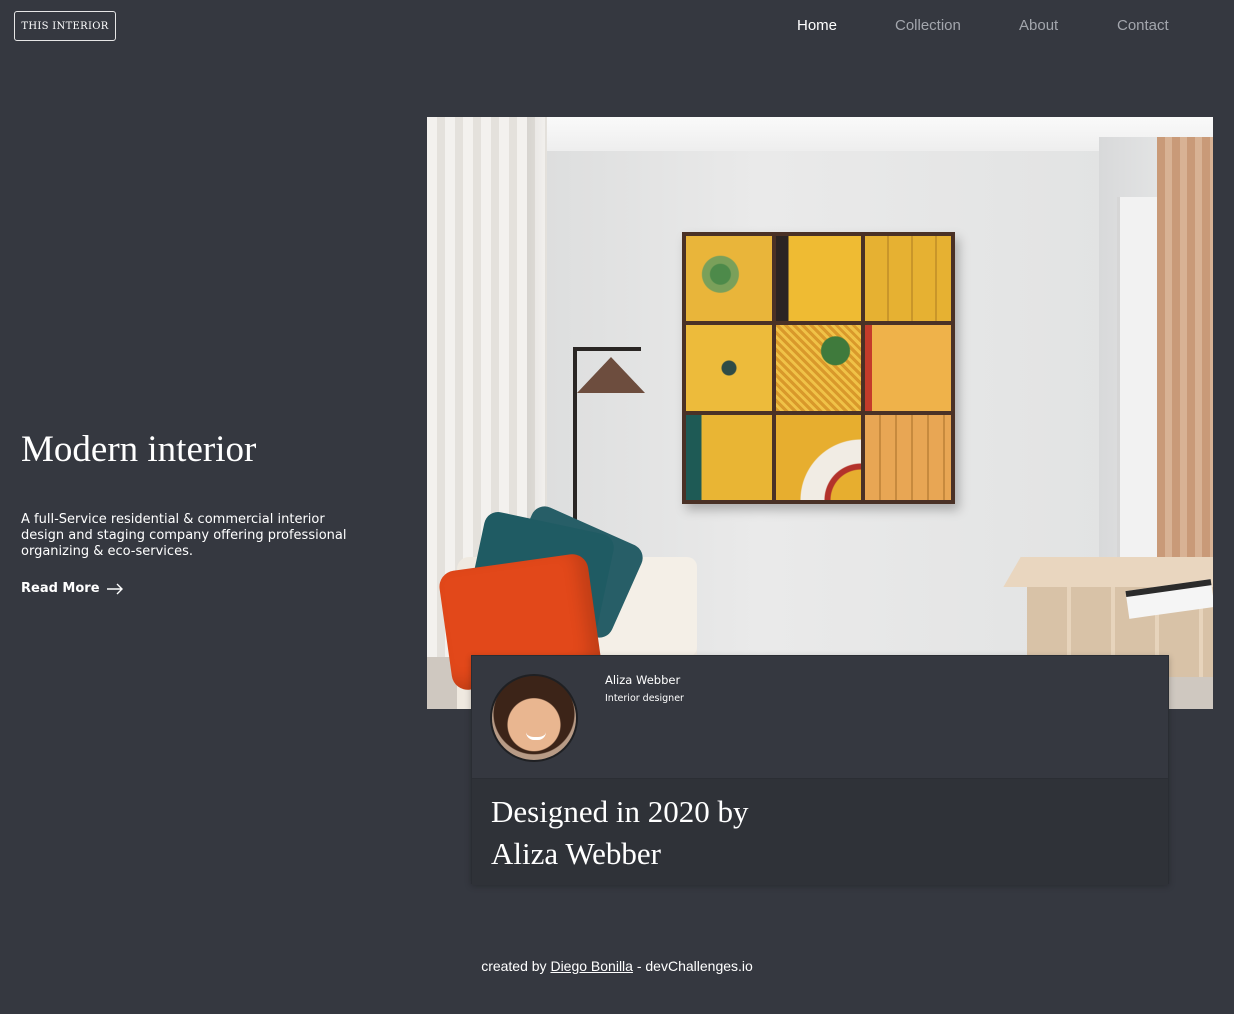 This screenshot has width=1234, height=1014. I want to click on read-more-link: Read More, so click(72, 588).